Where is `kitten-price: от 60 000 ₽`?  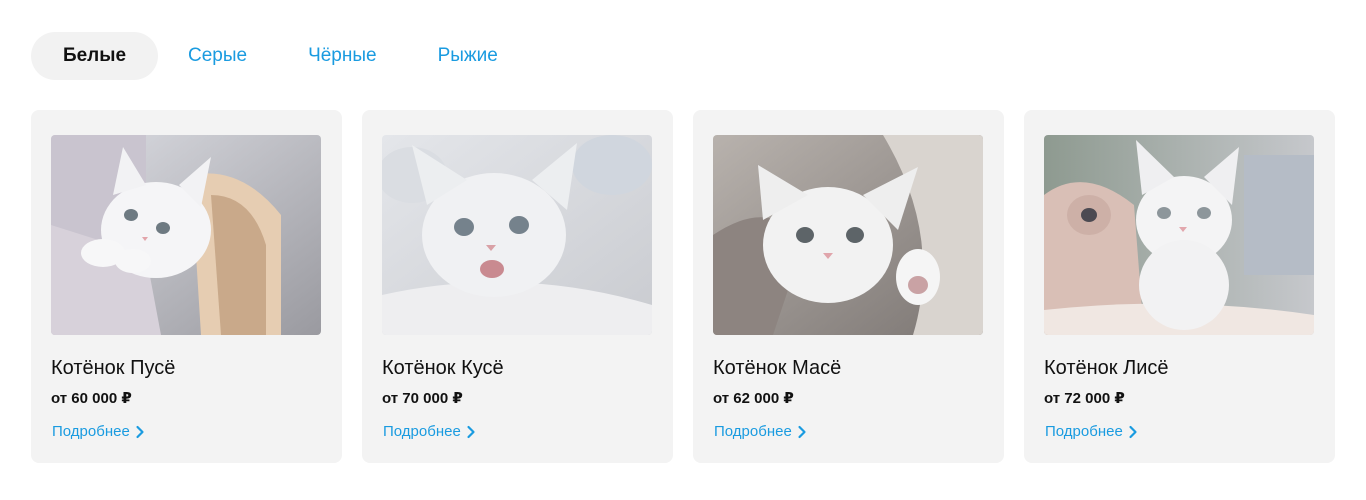
kitten-price: от 60 000 ₽ is located at coordinates (91, 398).